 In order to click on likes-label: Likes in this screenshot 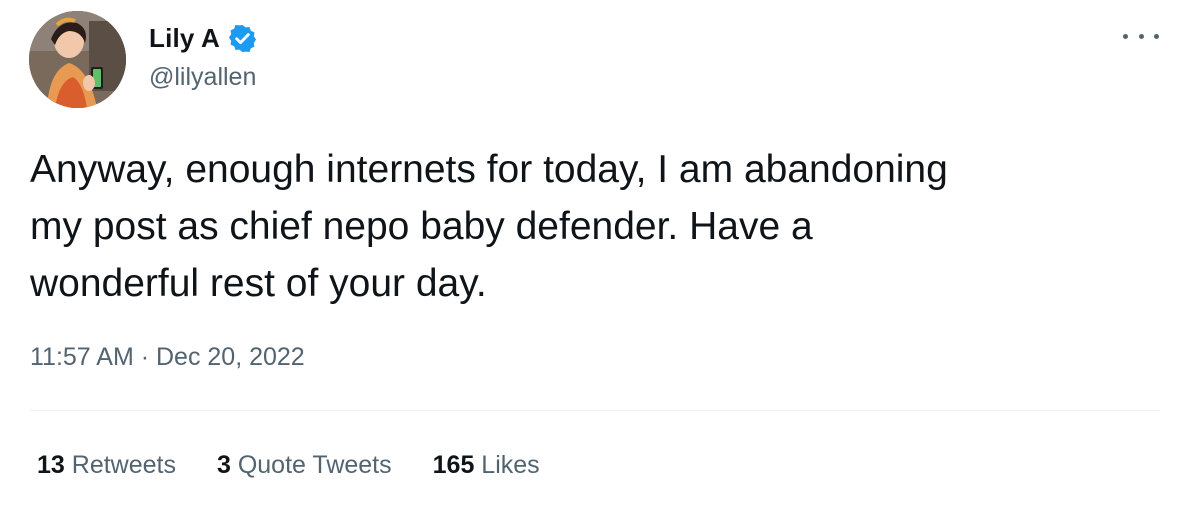, I will do `click(507, 465)`.